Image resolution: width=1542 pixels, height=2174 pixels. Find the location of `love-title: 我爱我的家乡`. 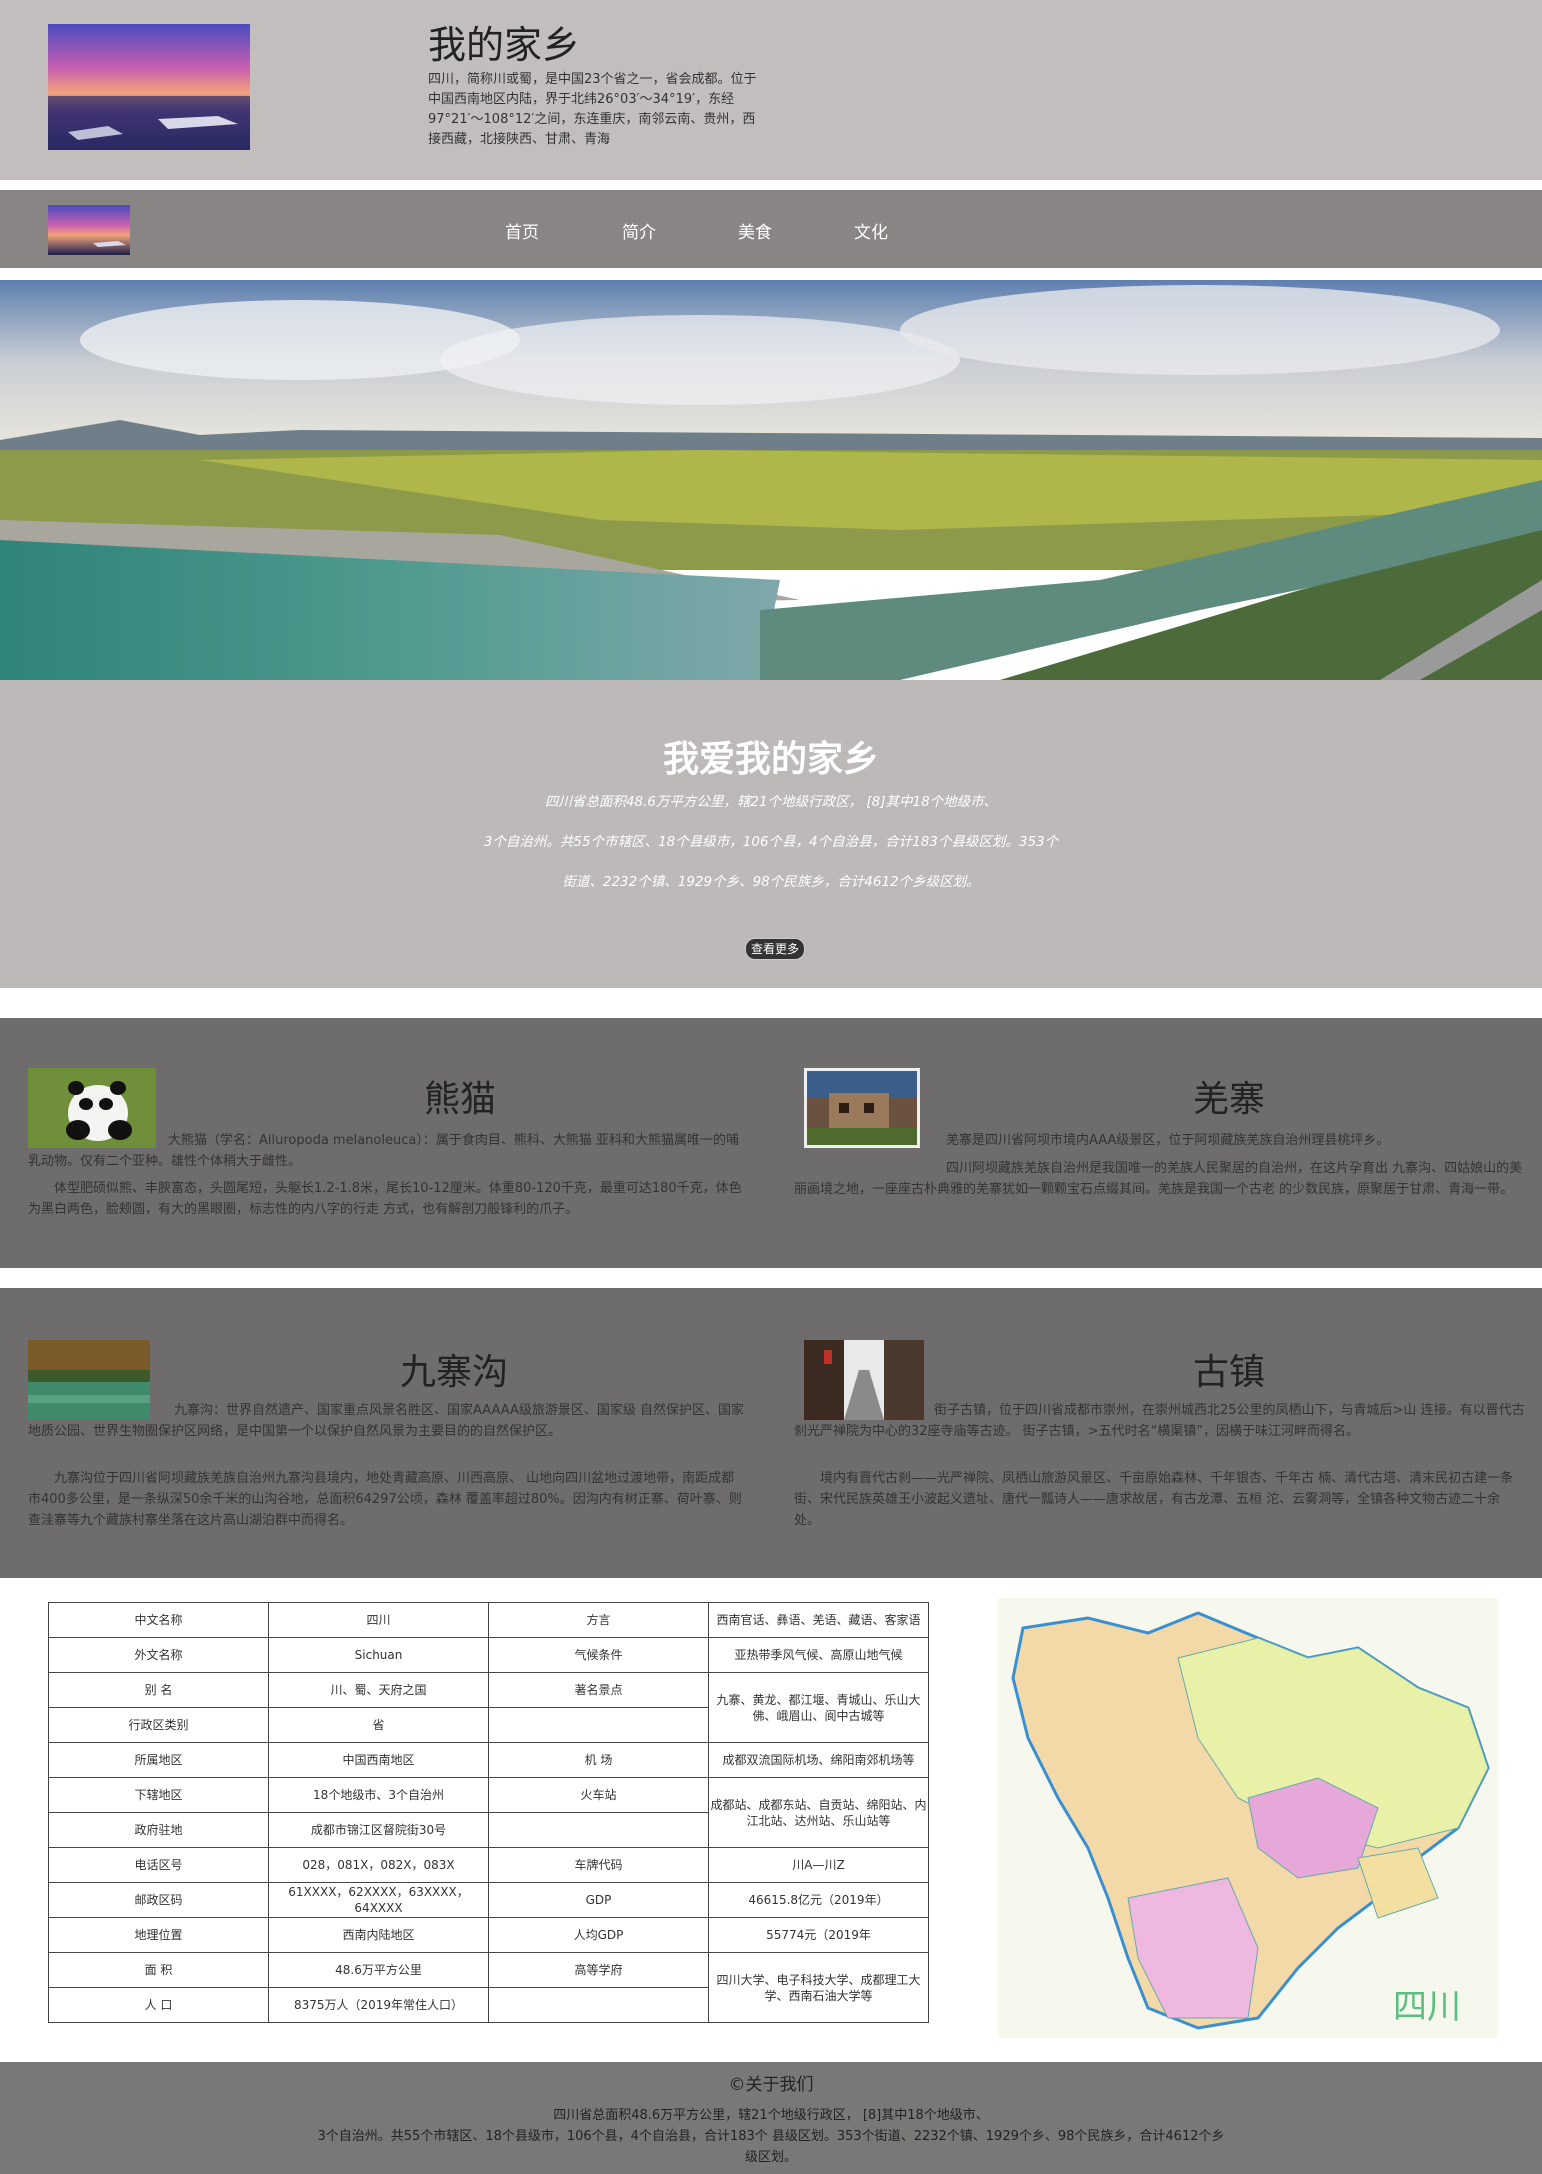

love-title: 我爱我的家乡 is located at coordinates (770, 759).